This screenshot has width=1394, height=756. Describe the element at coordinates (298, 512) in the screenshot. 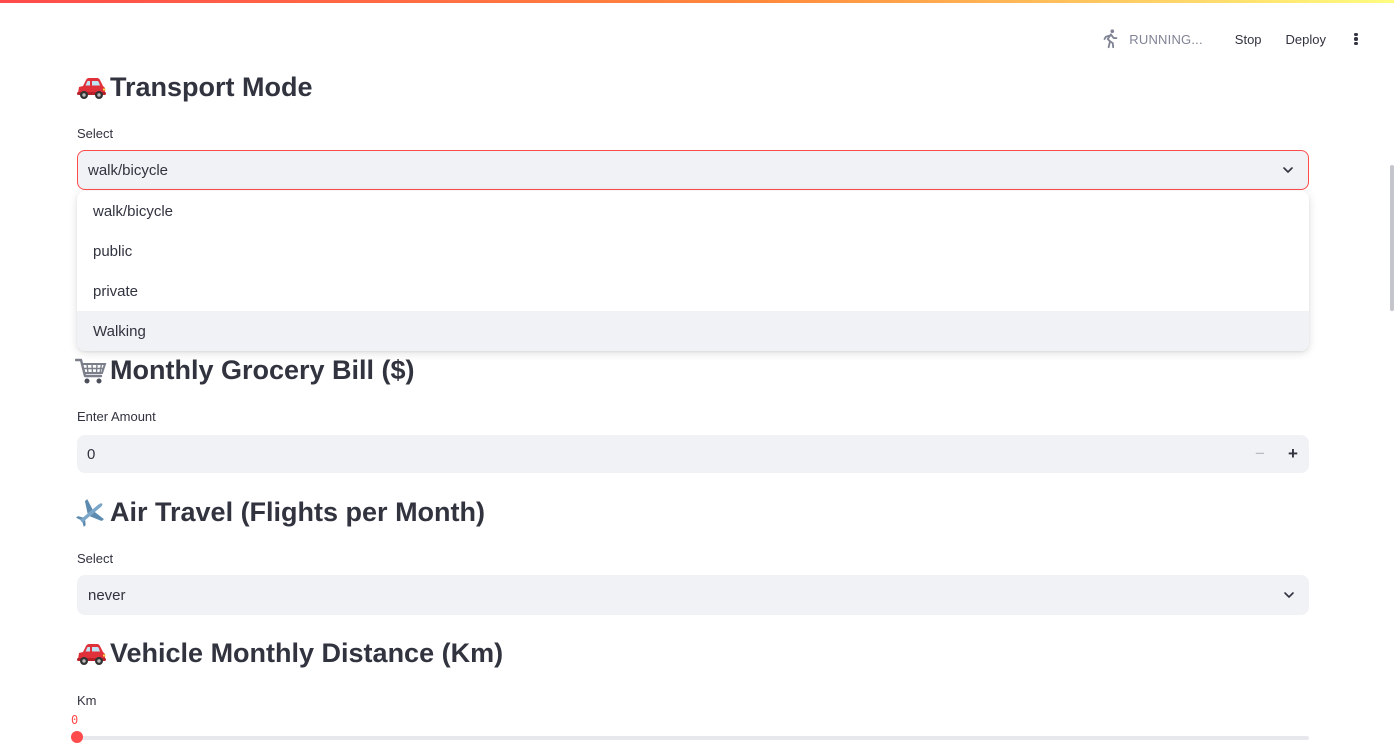

I see `air-travel-title-text: Air Travel (Flights per Month)` at that location.